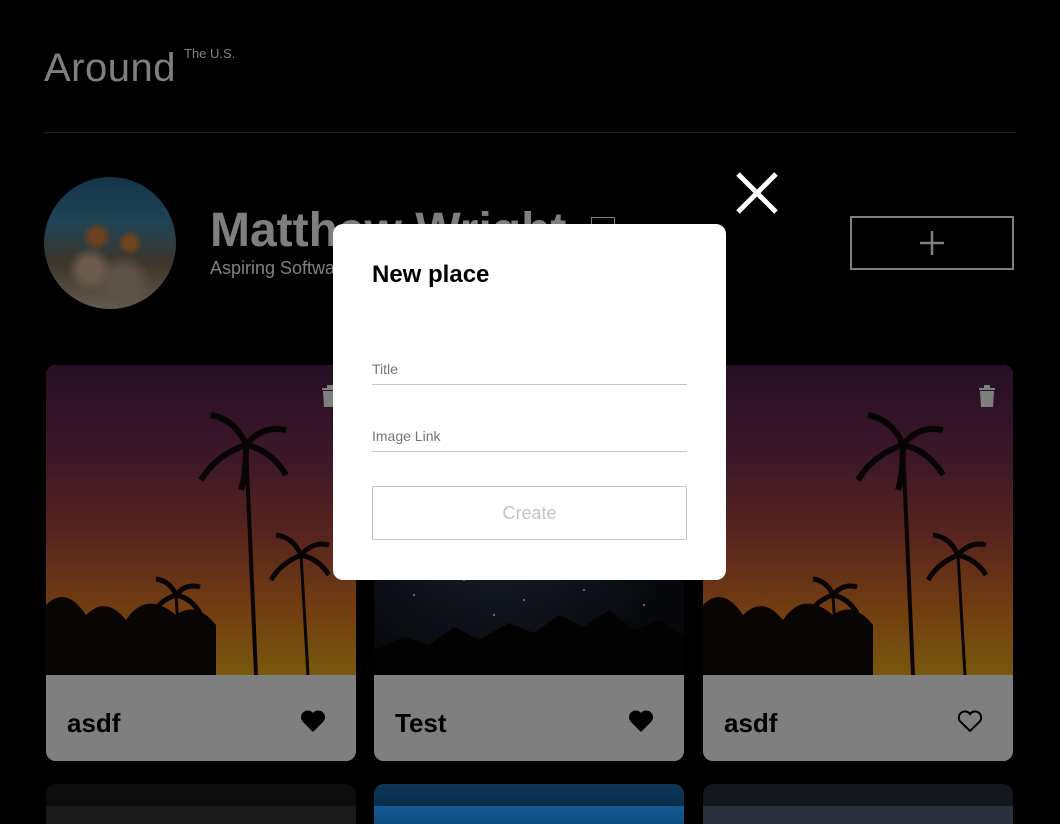  What do you see at coordinates (529, 437) in the screenshot?
I see `image-link-input` at bounding box center [529, 437].